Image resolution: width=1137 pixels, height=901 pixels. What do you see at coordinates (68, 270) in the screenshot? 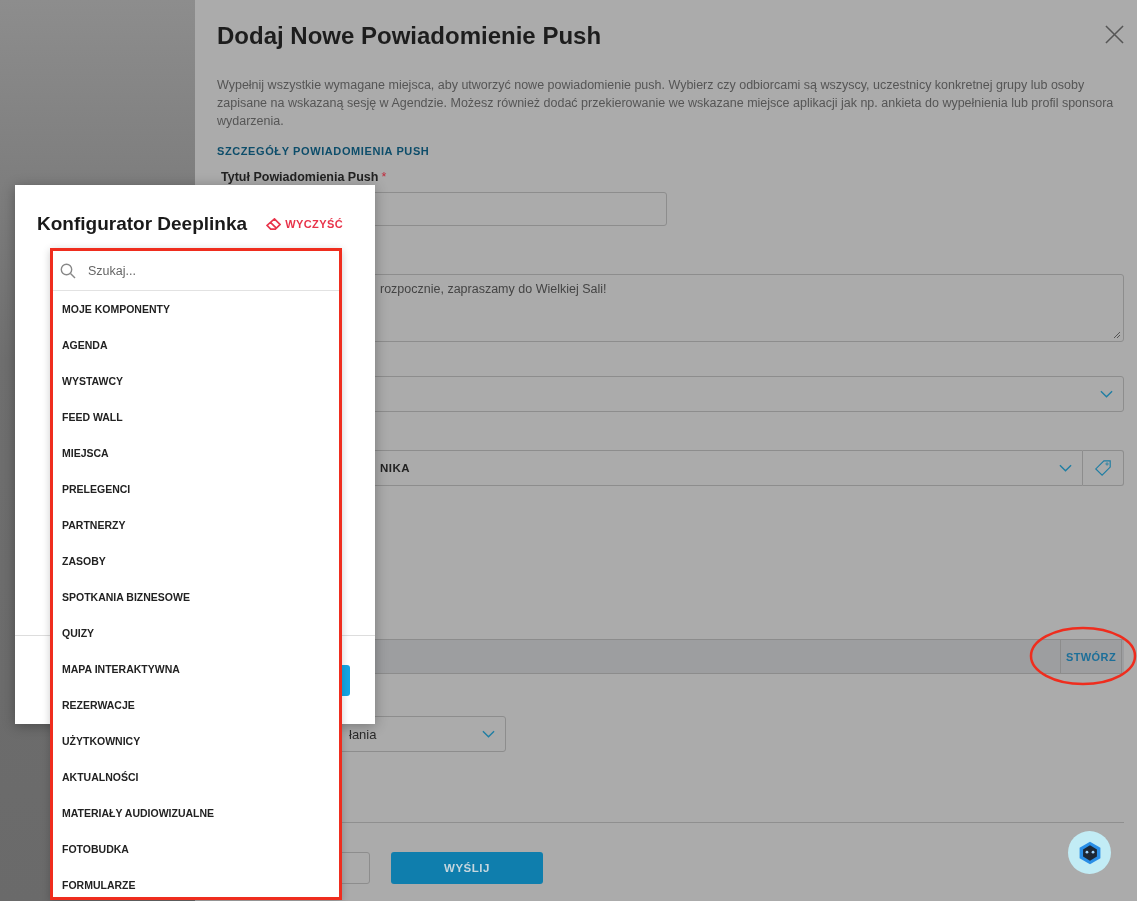
I see `search-icon` at bounding box center [68, 270].